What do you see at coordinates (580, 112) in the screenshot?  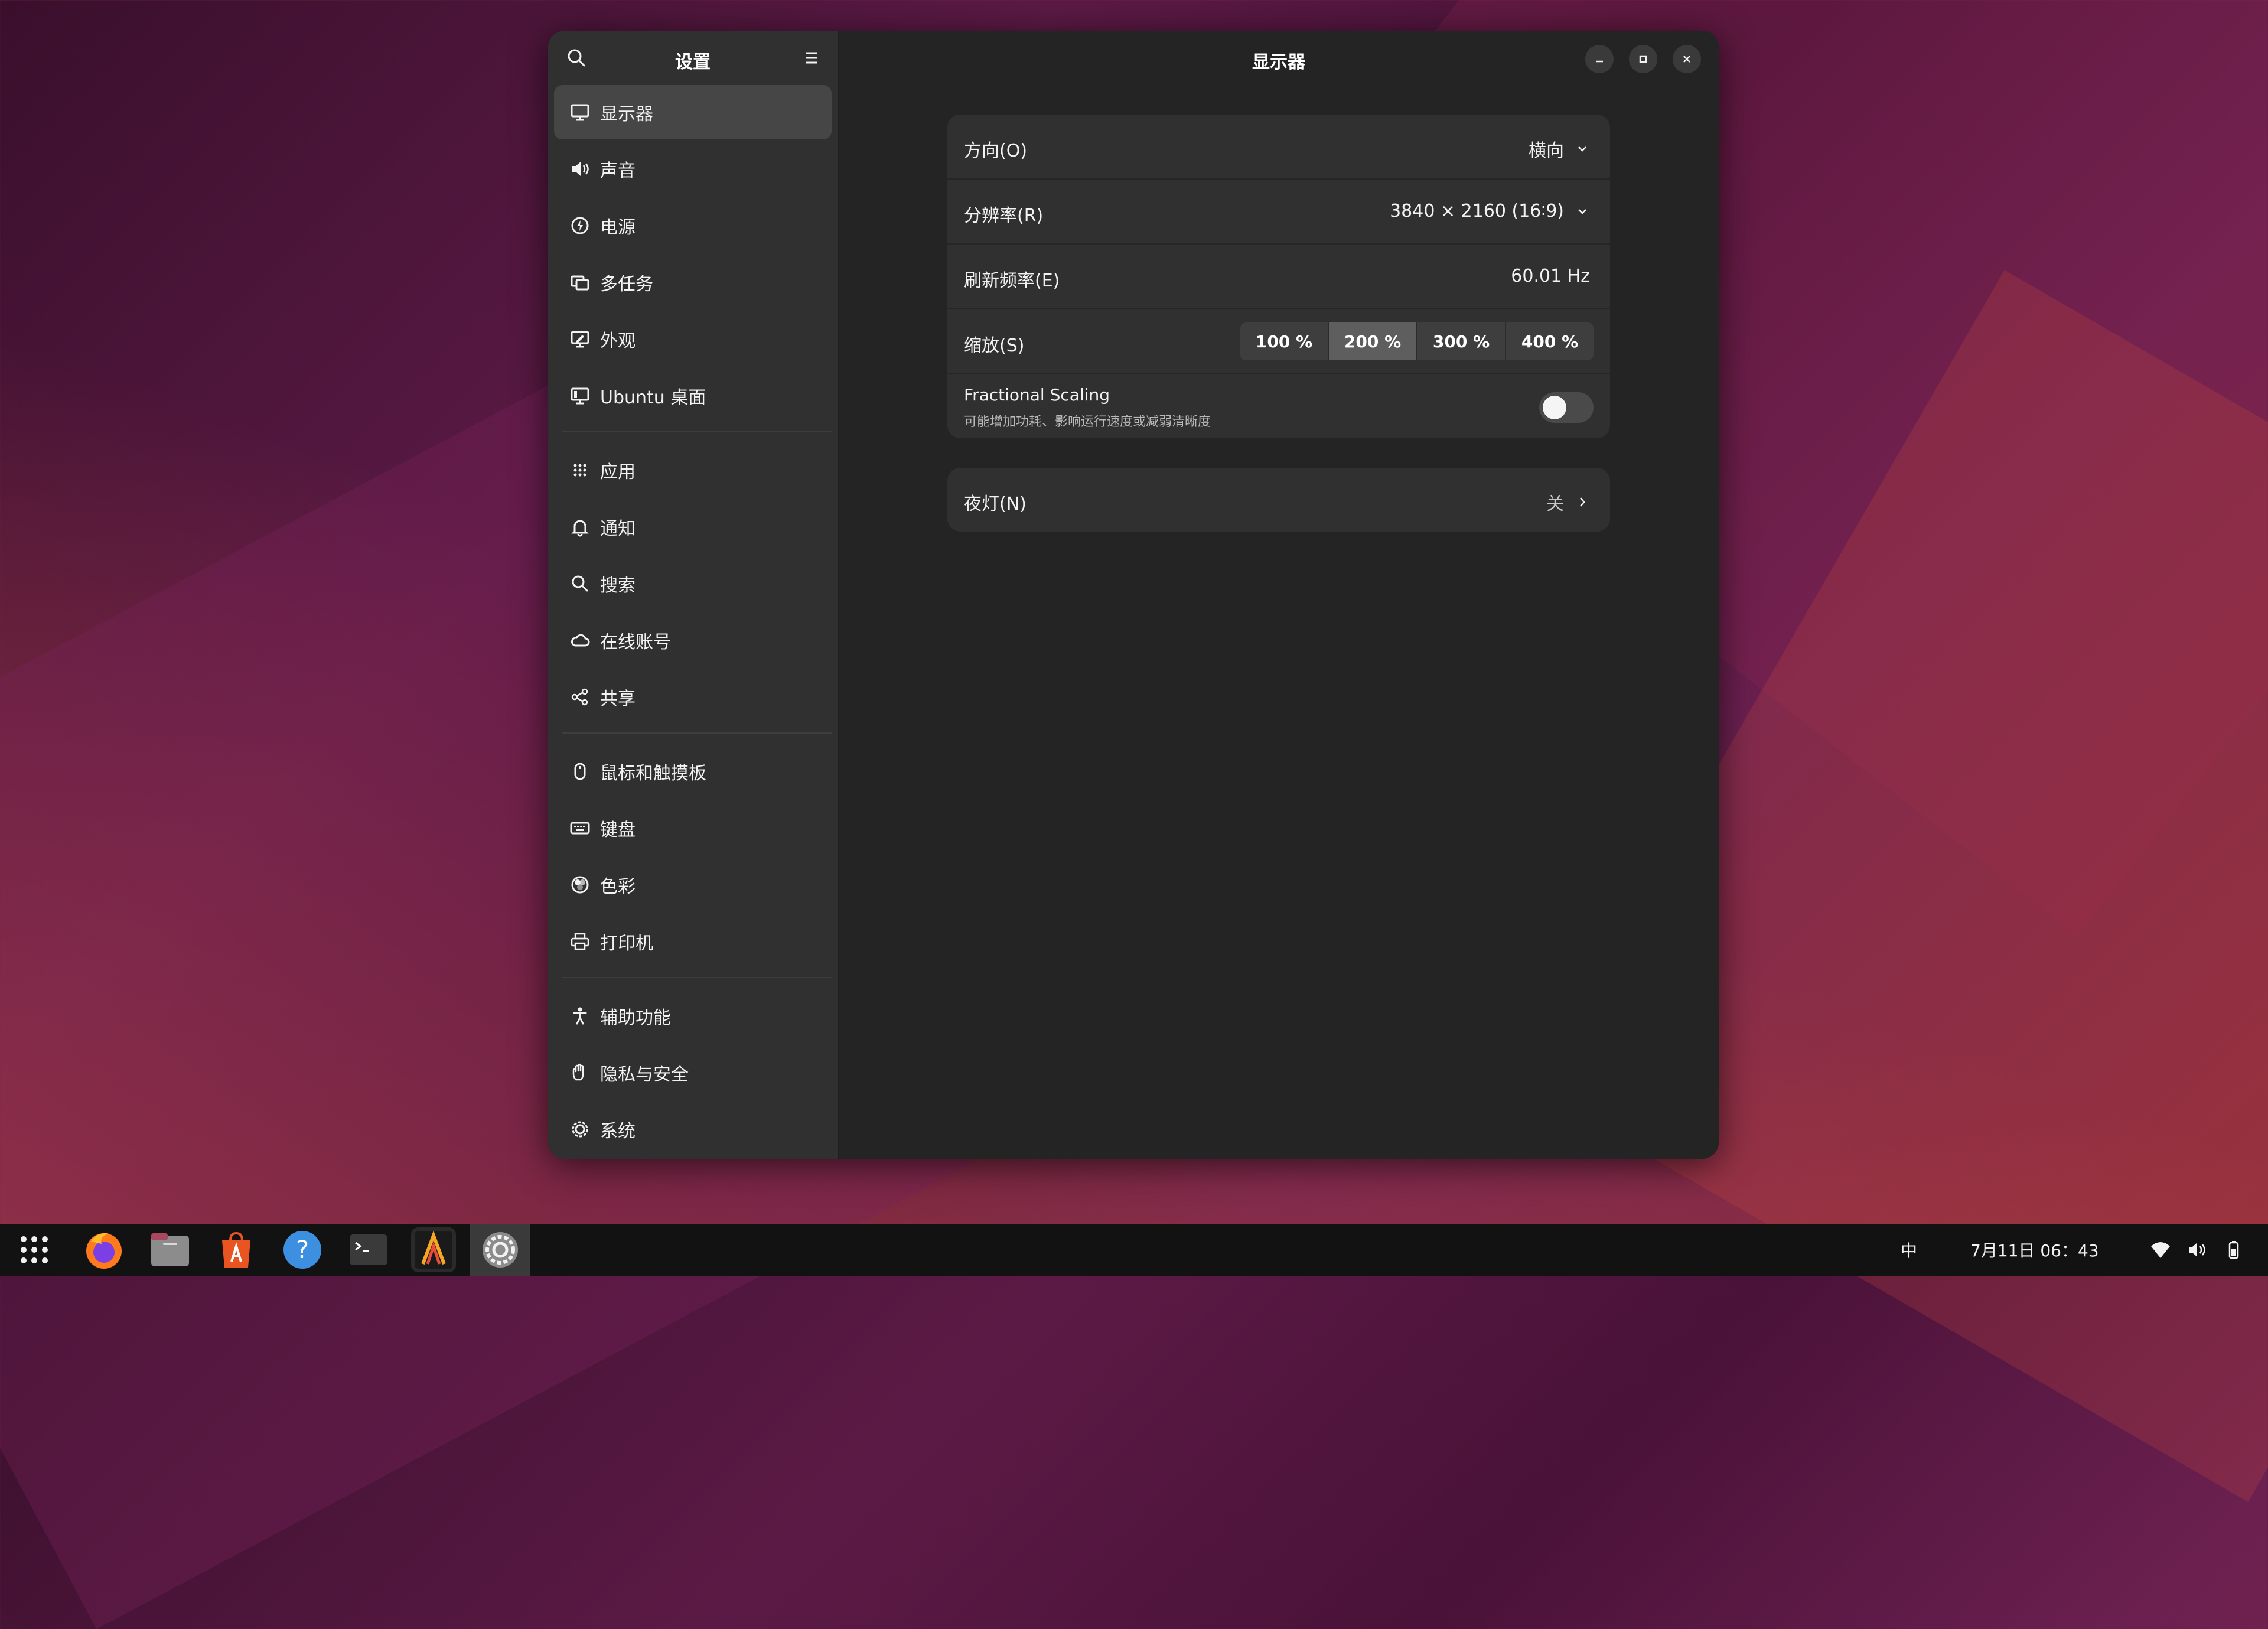 I see `monitor-icon` at bounding box center [580, 112].